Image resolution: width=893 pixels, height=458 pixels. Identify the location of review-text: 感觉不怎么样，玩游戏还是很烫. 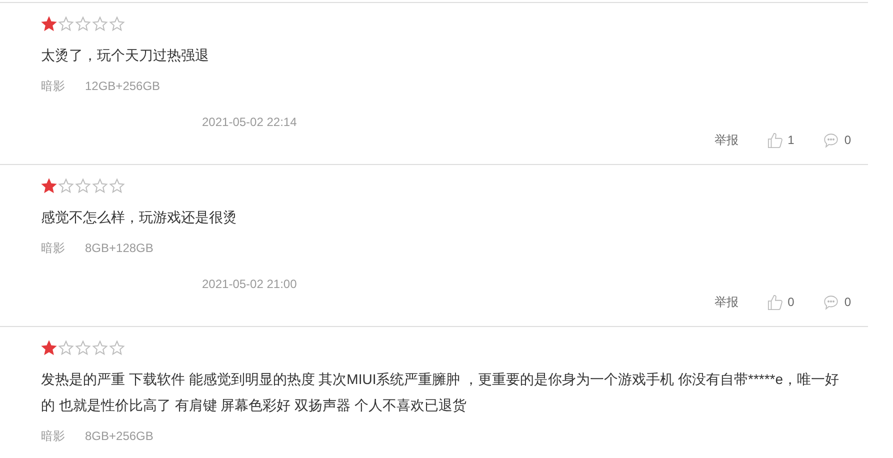
(139, 217).